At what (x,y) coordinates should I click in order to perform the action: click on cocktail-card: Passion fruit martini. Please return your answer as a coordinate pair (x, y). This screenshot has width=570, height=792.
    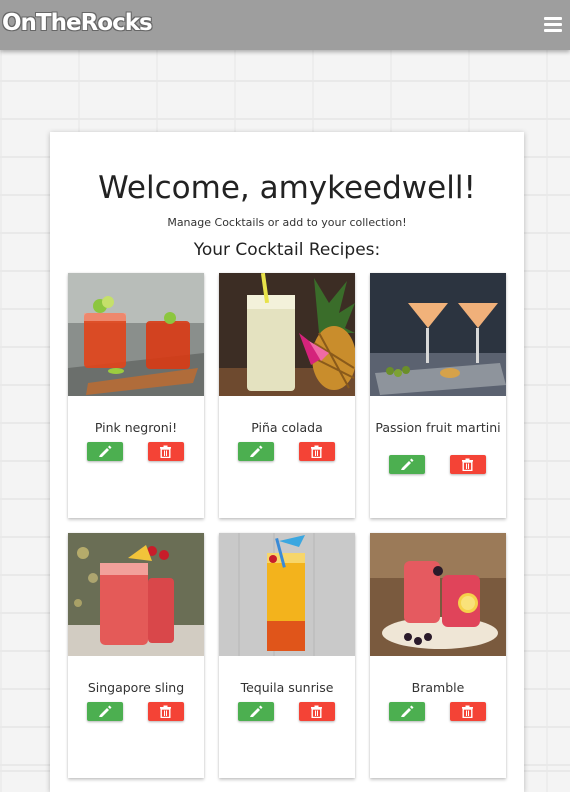
    Looking at the image, I should click on (438, 395).